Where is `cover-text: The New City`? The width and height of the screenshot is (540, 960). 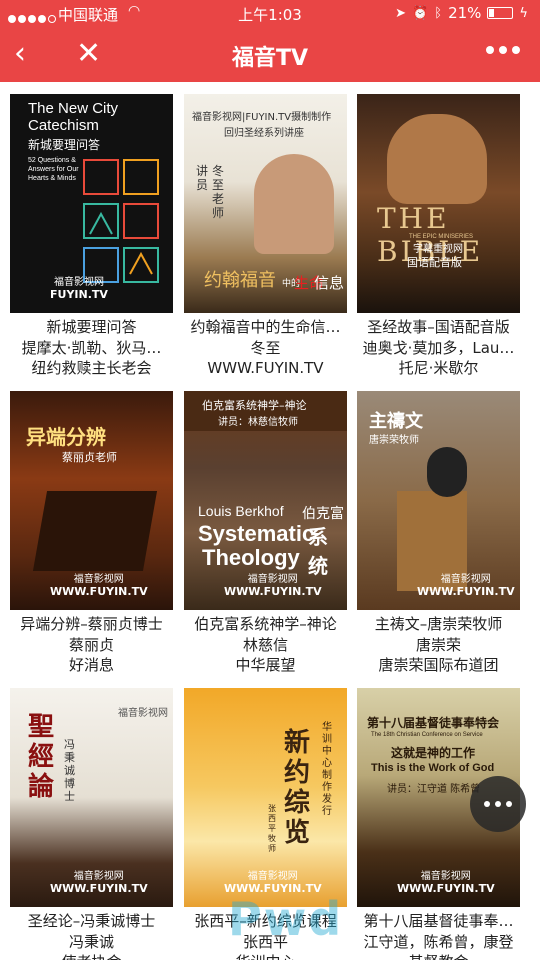
cover-text: The New City is located at coordinates (73, 108).